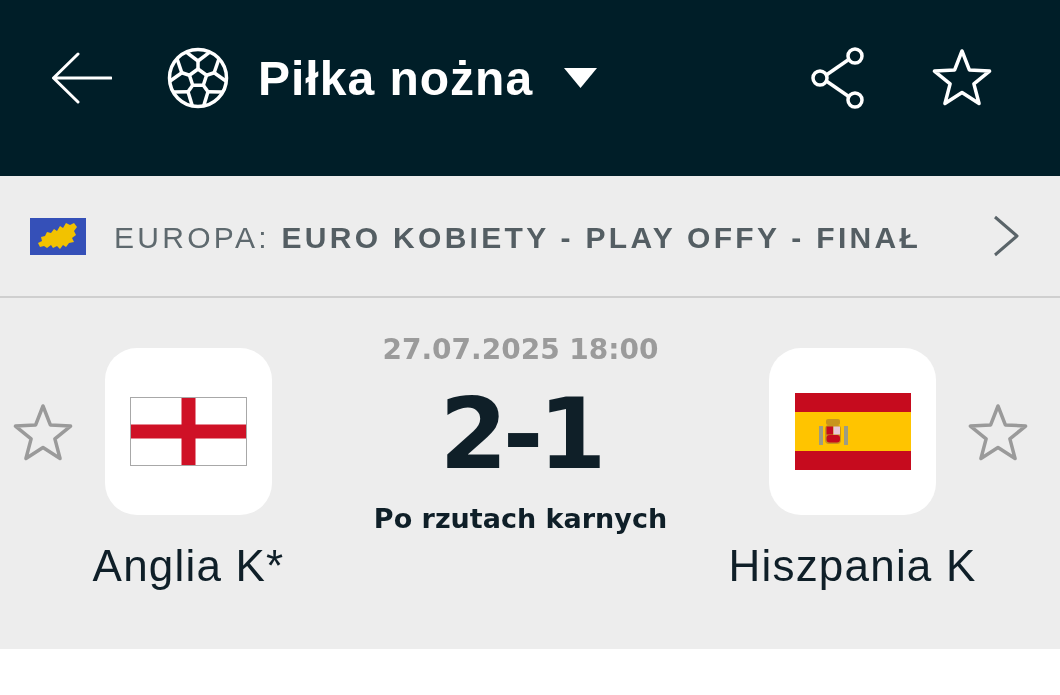  What do you see at coordinates (188, 566) in the screenshot?
I see `team-name: Anglia K*` at bounding box center [188, 566].